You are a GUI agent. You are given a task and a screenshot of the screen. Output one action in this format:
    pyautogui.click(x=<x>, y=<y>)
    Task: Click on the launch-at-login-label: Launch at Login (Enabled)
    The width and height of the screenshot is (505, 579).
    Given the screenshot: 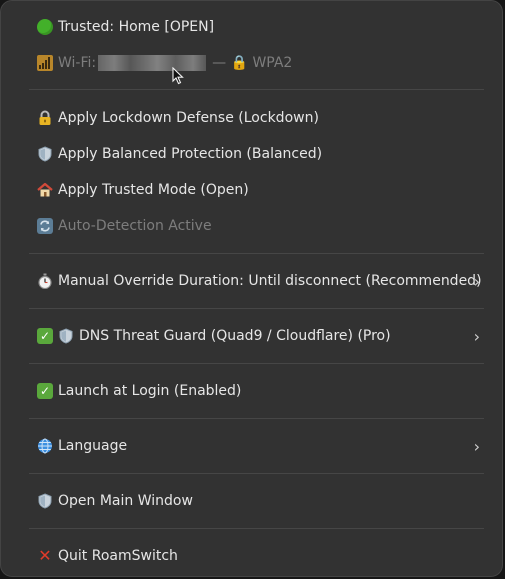 What is the action you would take?
    pyautogui.click(x=150, y=391)
    